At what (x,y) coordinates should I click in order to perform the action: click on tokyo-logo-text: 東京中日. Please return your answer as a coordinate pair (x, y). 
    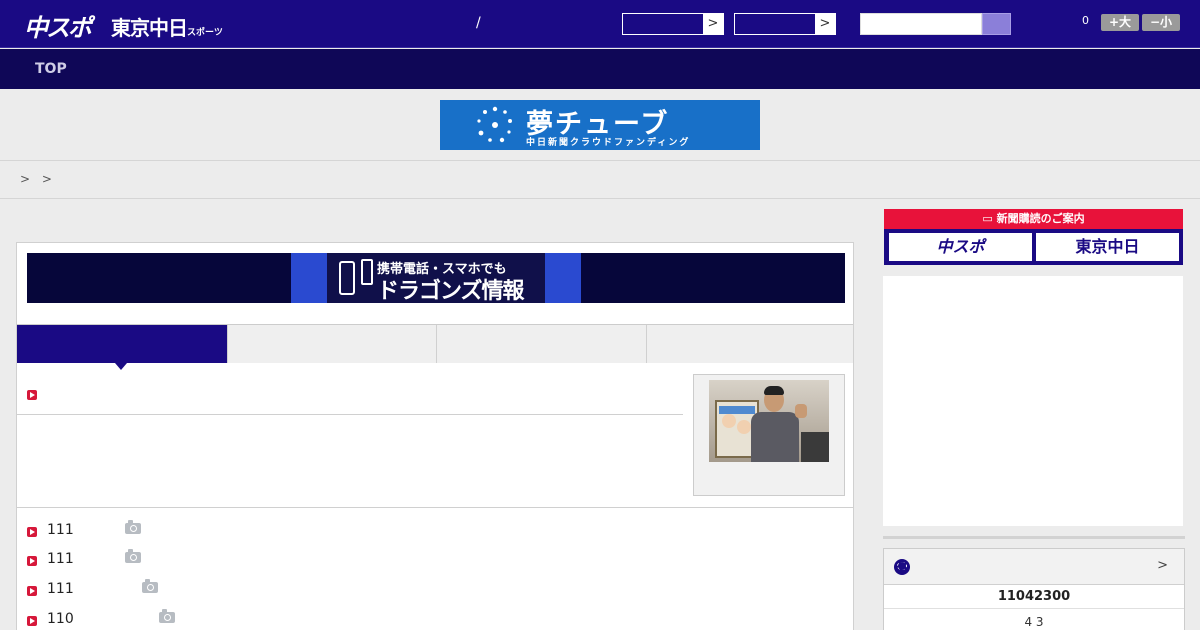
    Looking at the image, I should click on (149, 28).